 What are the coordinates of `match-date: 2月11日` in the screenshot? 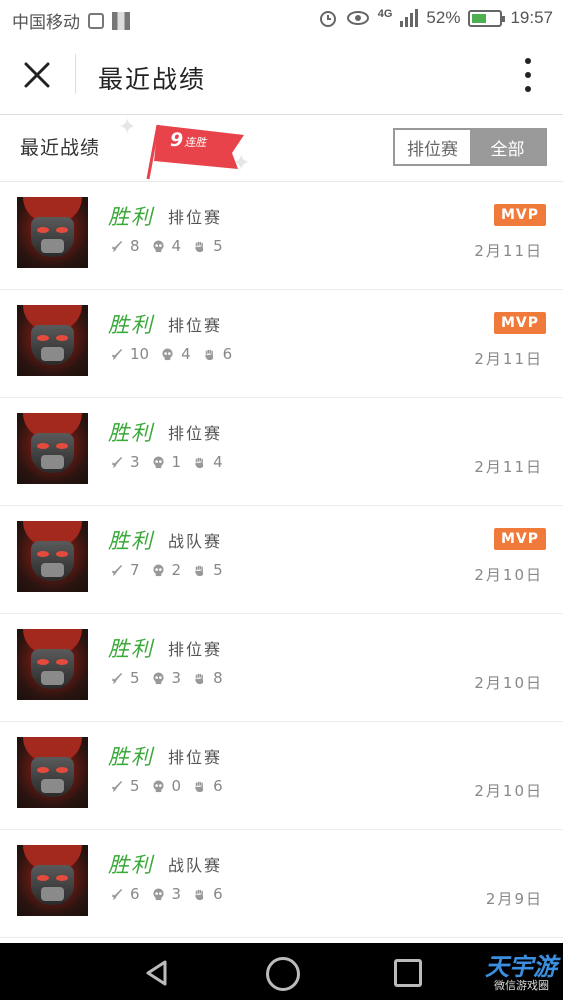 It's located at (508, 467).